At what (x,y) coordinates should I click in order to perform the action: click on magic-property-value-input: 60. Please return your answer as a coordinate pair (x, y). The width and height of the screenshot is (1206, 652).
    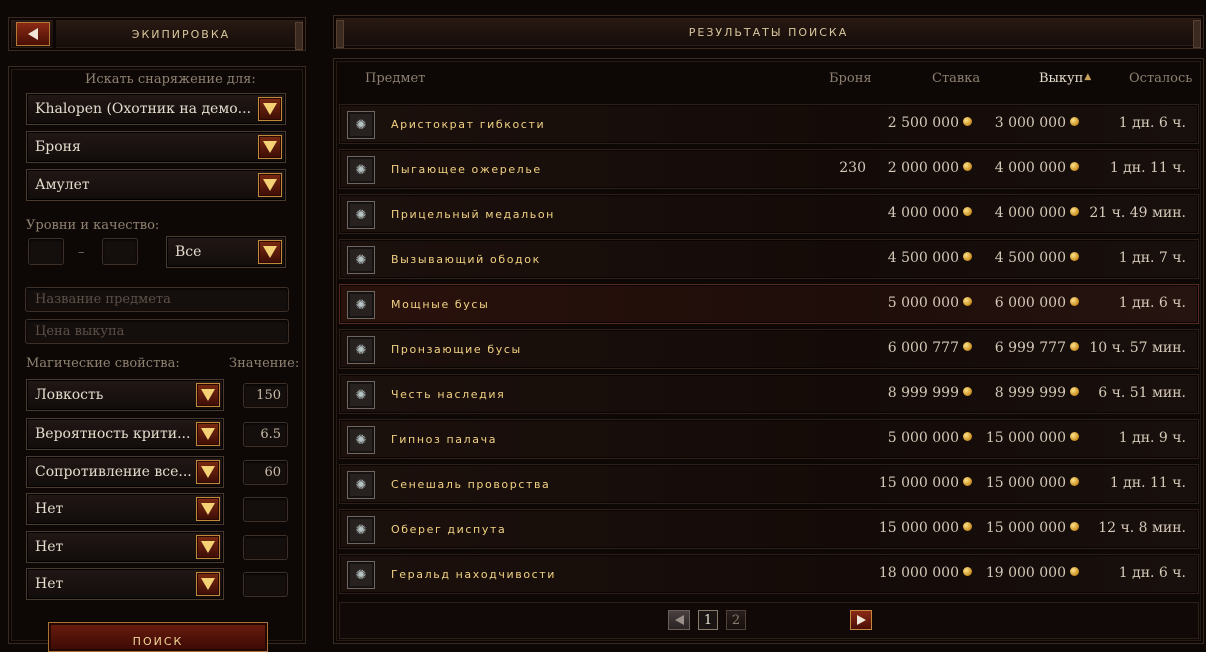
    Looking at the image, I should click on (265, 472).